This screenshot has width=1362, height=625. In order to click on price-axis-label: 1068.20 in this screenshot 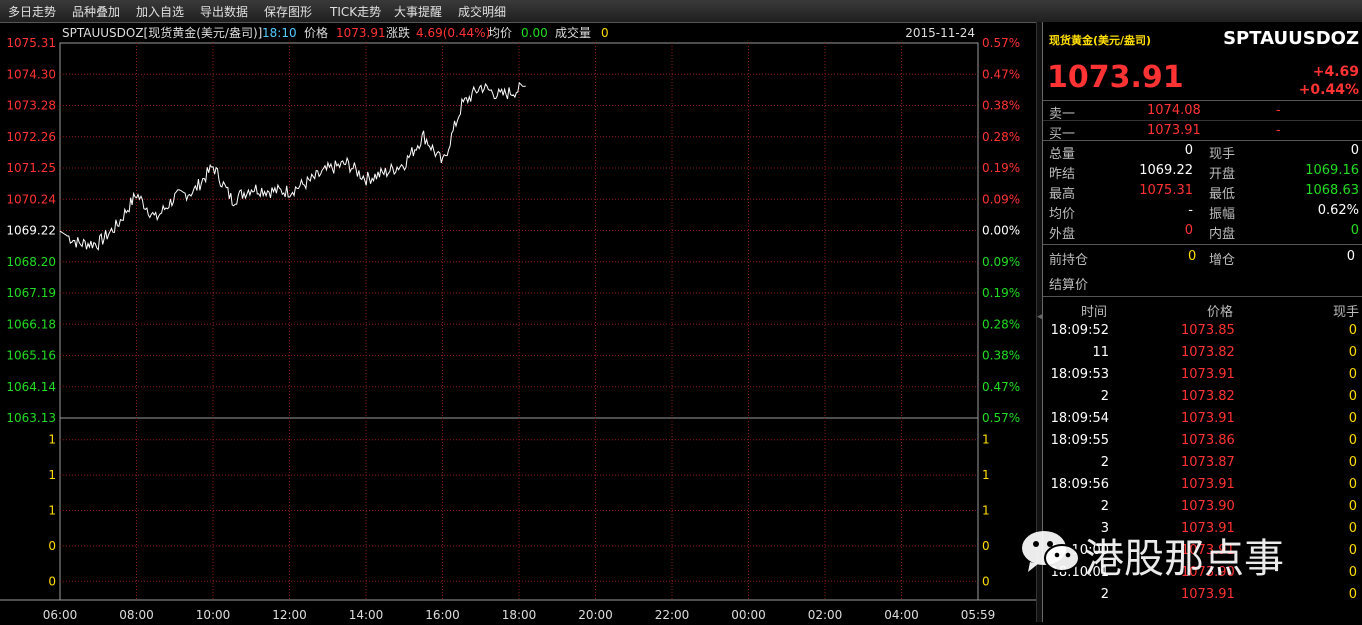, I will do `click(31, 262)`.